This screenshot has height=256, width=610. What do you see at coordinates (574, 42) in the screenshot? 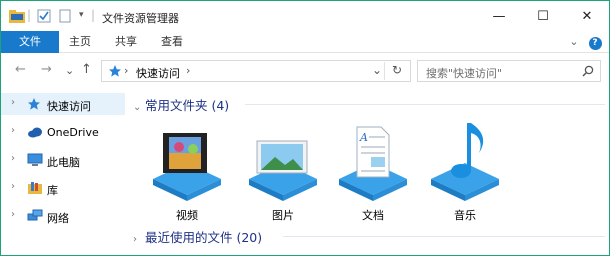
I see `expand-ribbon-icon: ⌄` at bounding box center [574, 42].